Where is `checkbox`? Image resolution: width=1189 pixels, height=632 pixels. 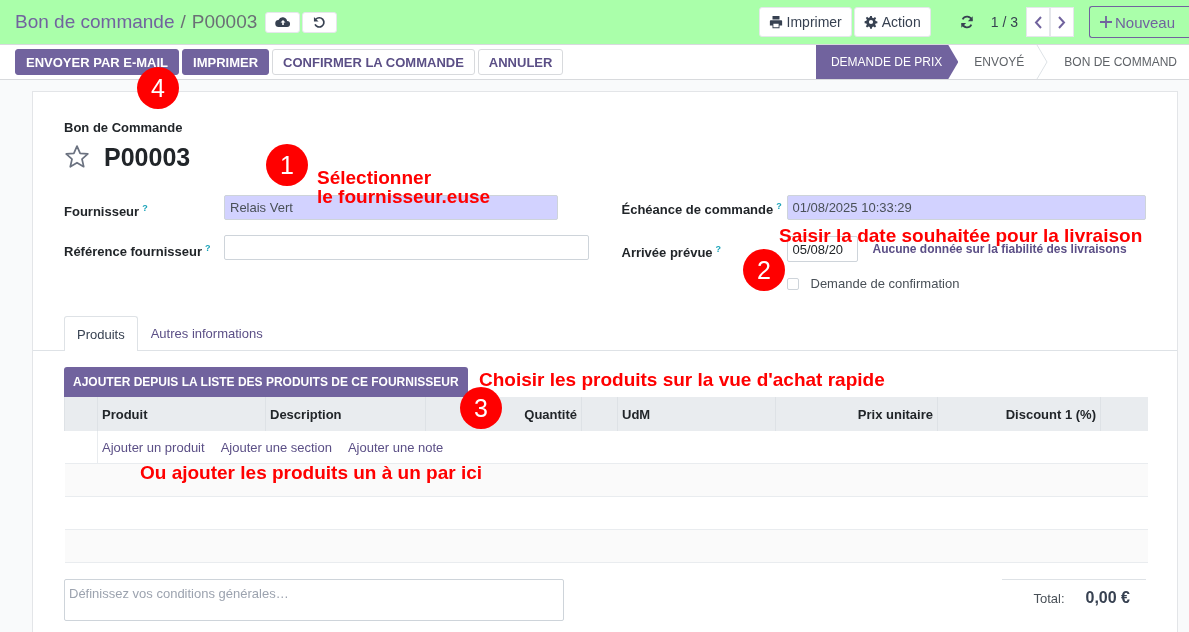
checkbox is located at coordinates (792, 283).